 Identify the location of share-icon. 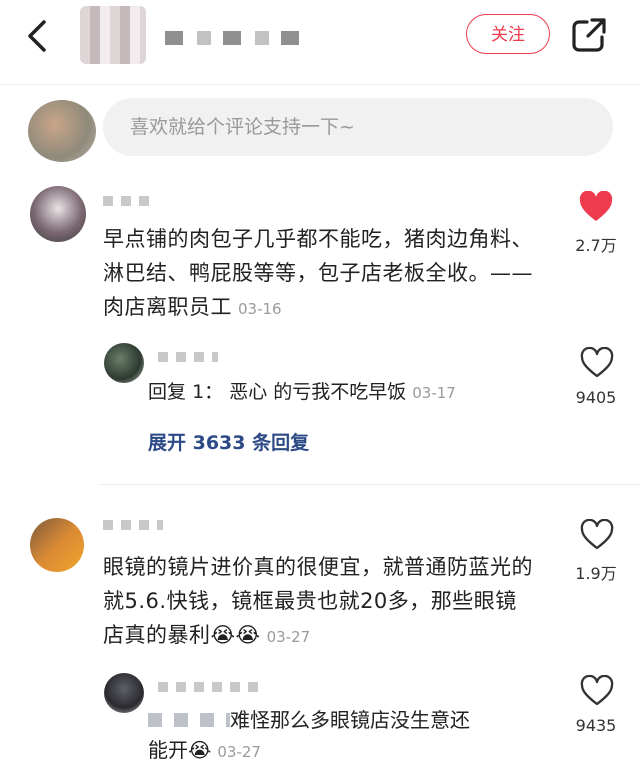
(589, 35).